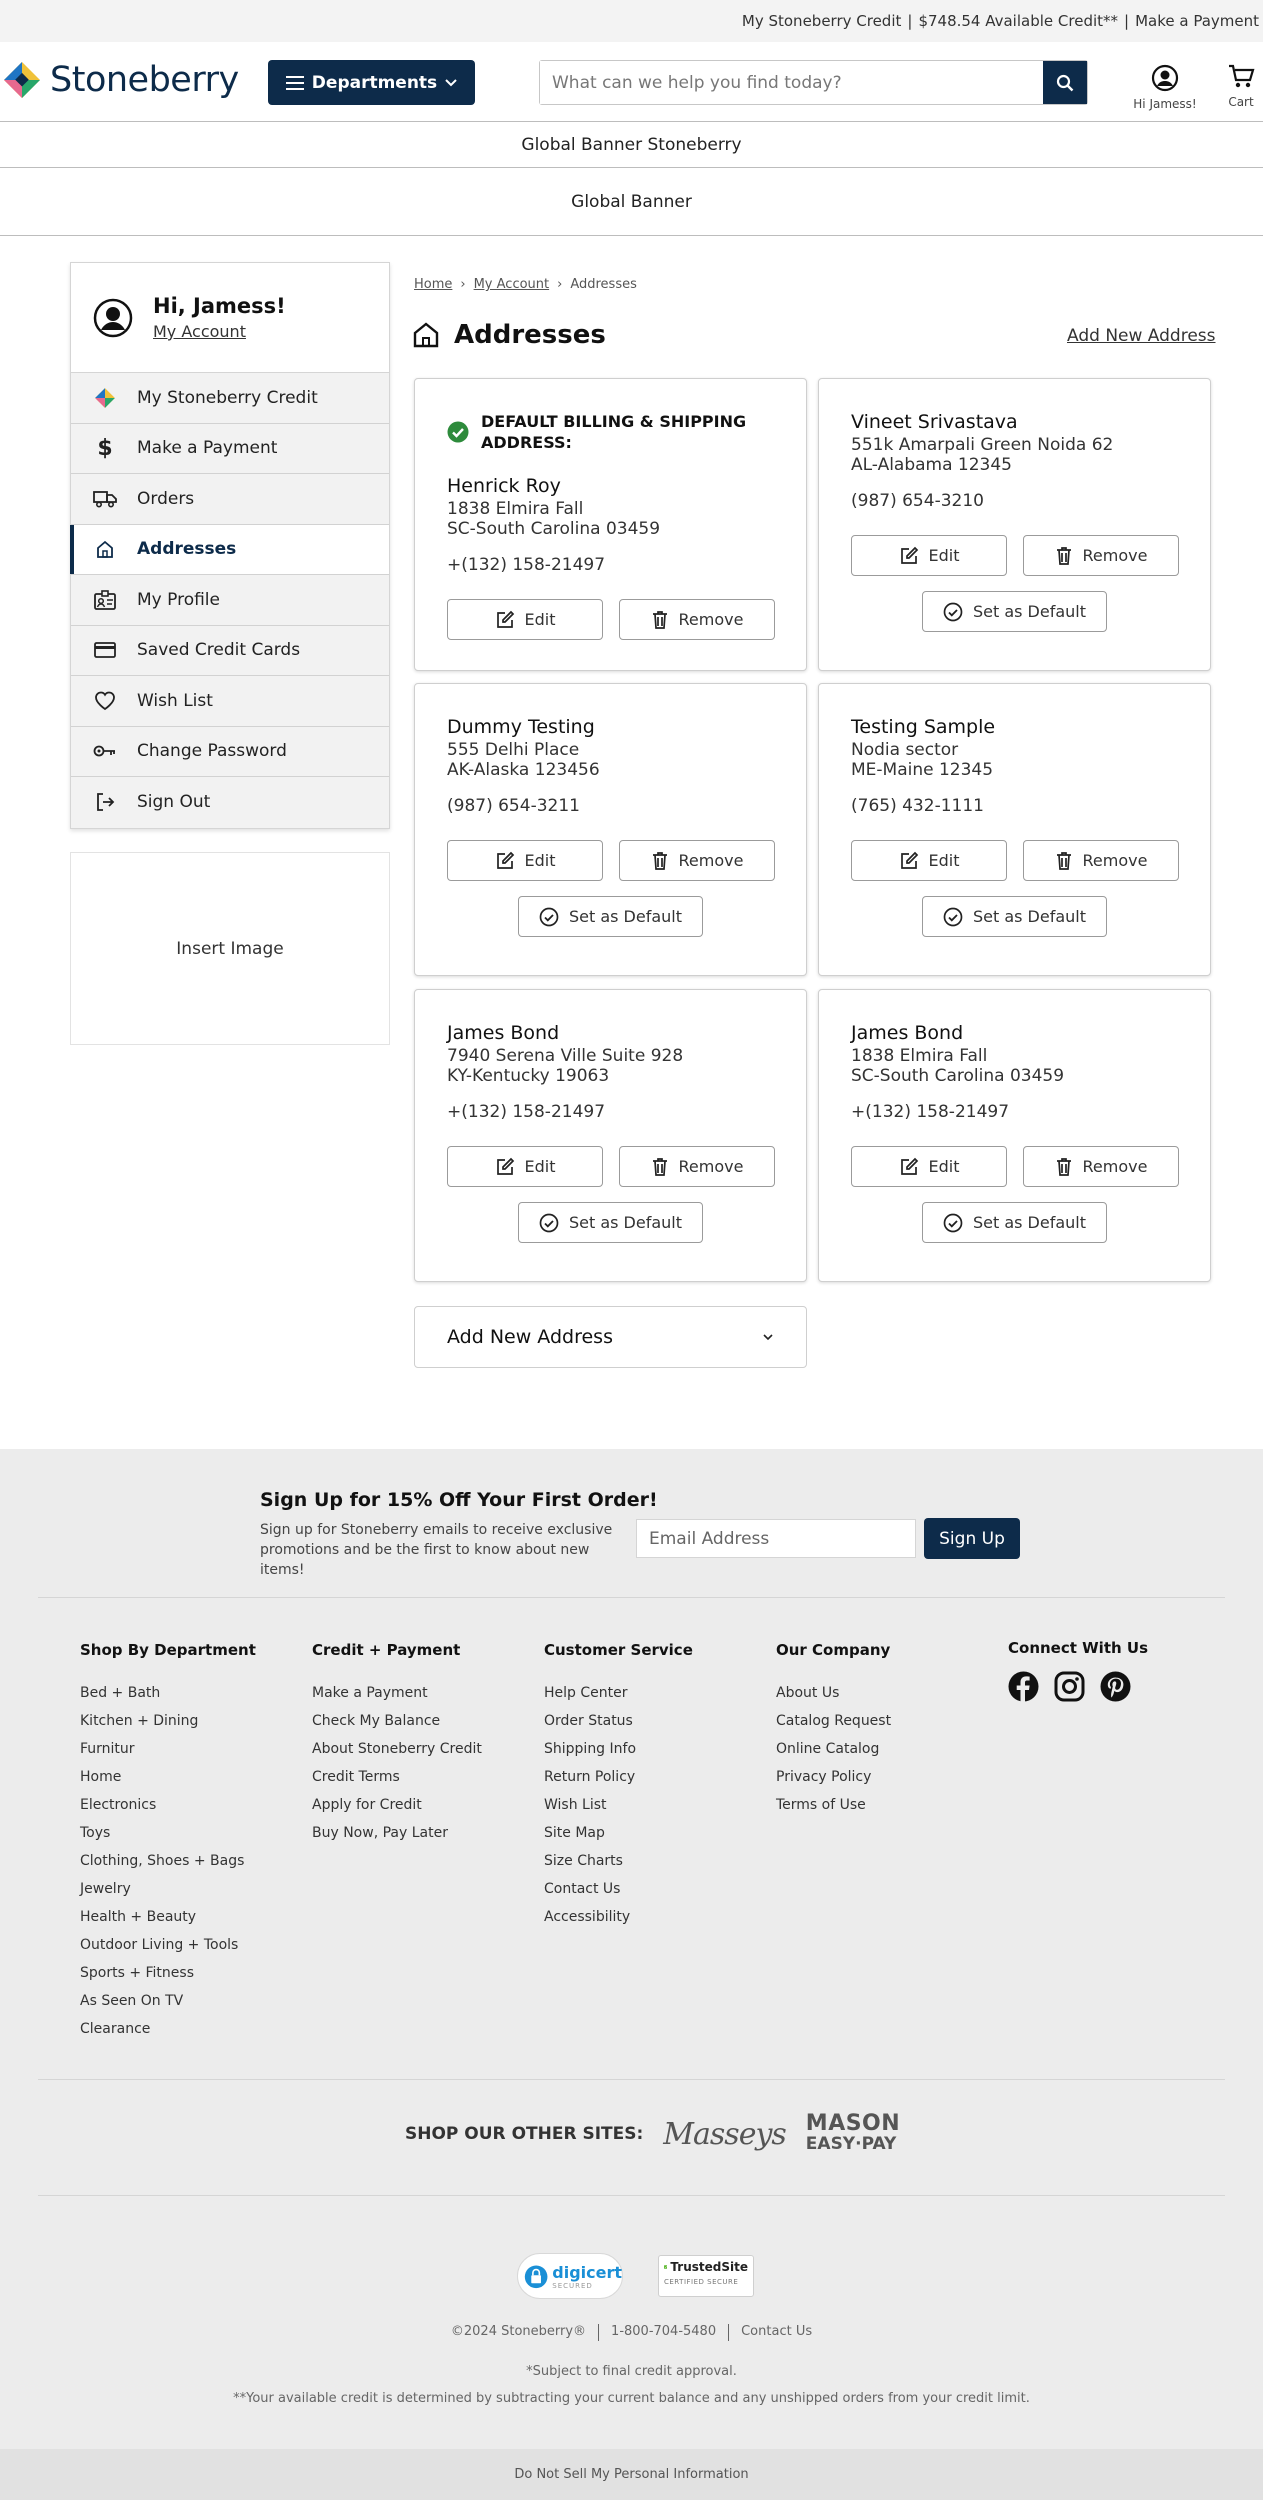  I want to click on footer-link: Sports + Fitness, so click(168, 1973).